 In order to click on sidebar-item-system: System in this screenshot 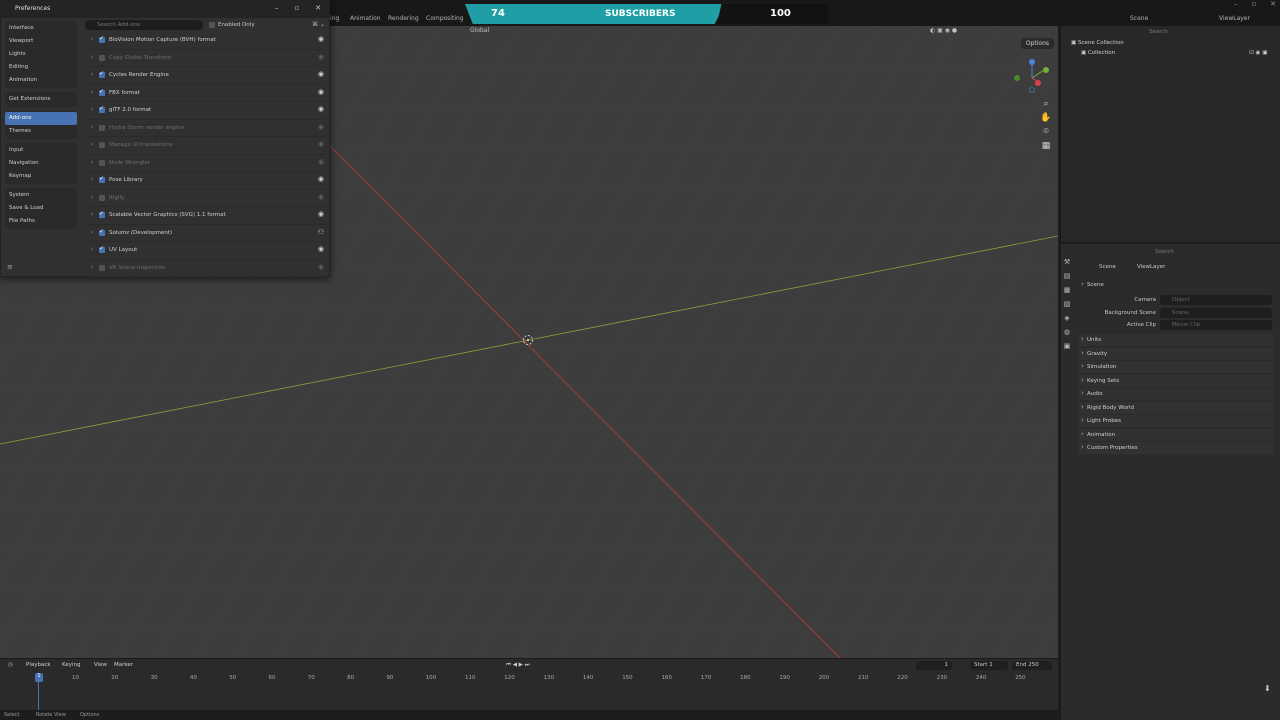, I will do `click(41, 195)`.